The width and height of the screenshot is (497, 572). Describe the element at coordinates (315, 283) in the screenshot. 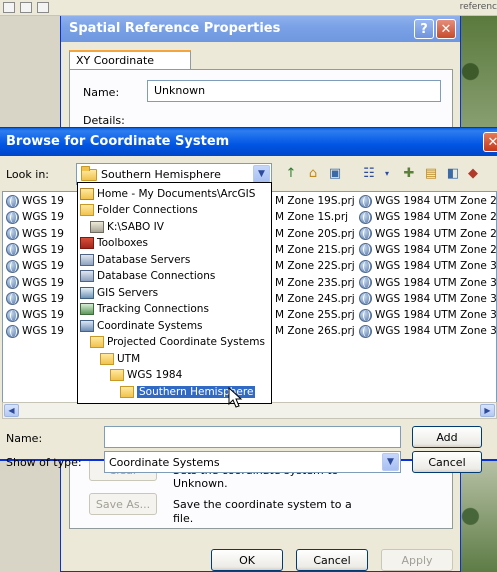

I see `file-list-item: M Zone 23S.prj` at that location.